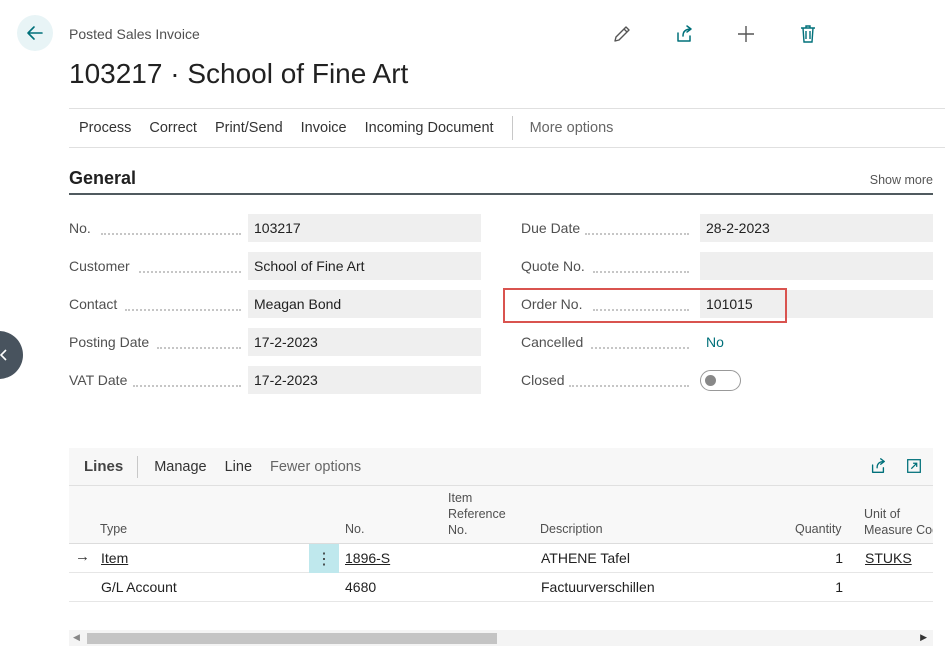 This screenshot has height=652, width=945. What do you see at coordinates (180, 467) in the screenshot?
I see `lines-manage-button: Manage` at bounding box center [180, 467].